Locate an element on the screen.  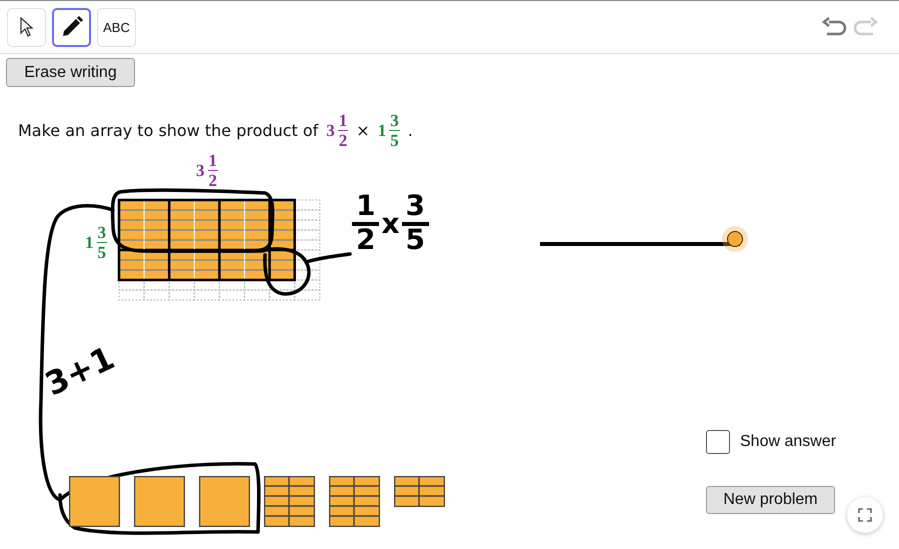
period: . is located at coordinates (410, 130).